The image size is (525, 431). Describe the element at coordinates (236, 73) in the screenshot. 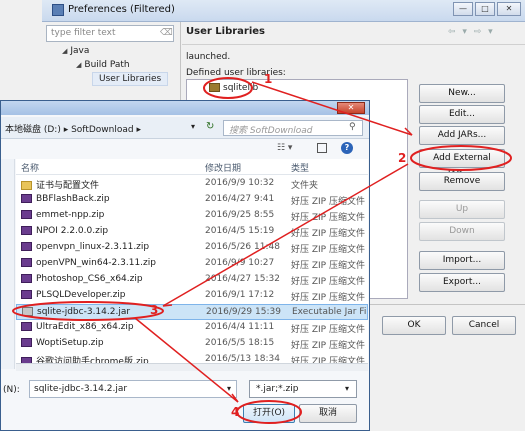

I see `libraries-label: Defined user libraries:` at that location.